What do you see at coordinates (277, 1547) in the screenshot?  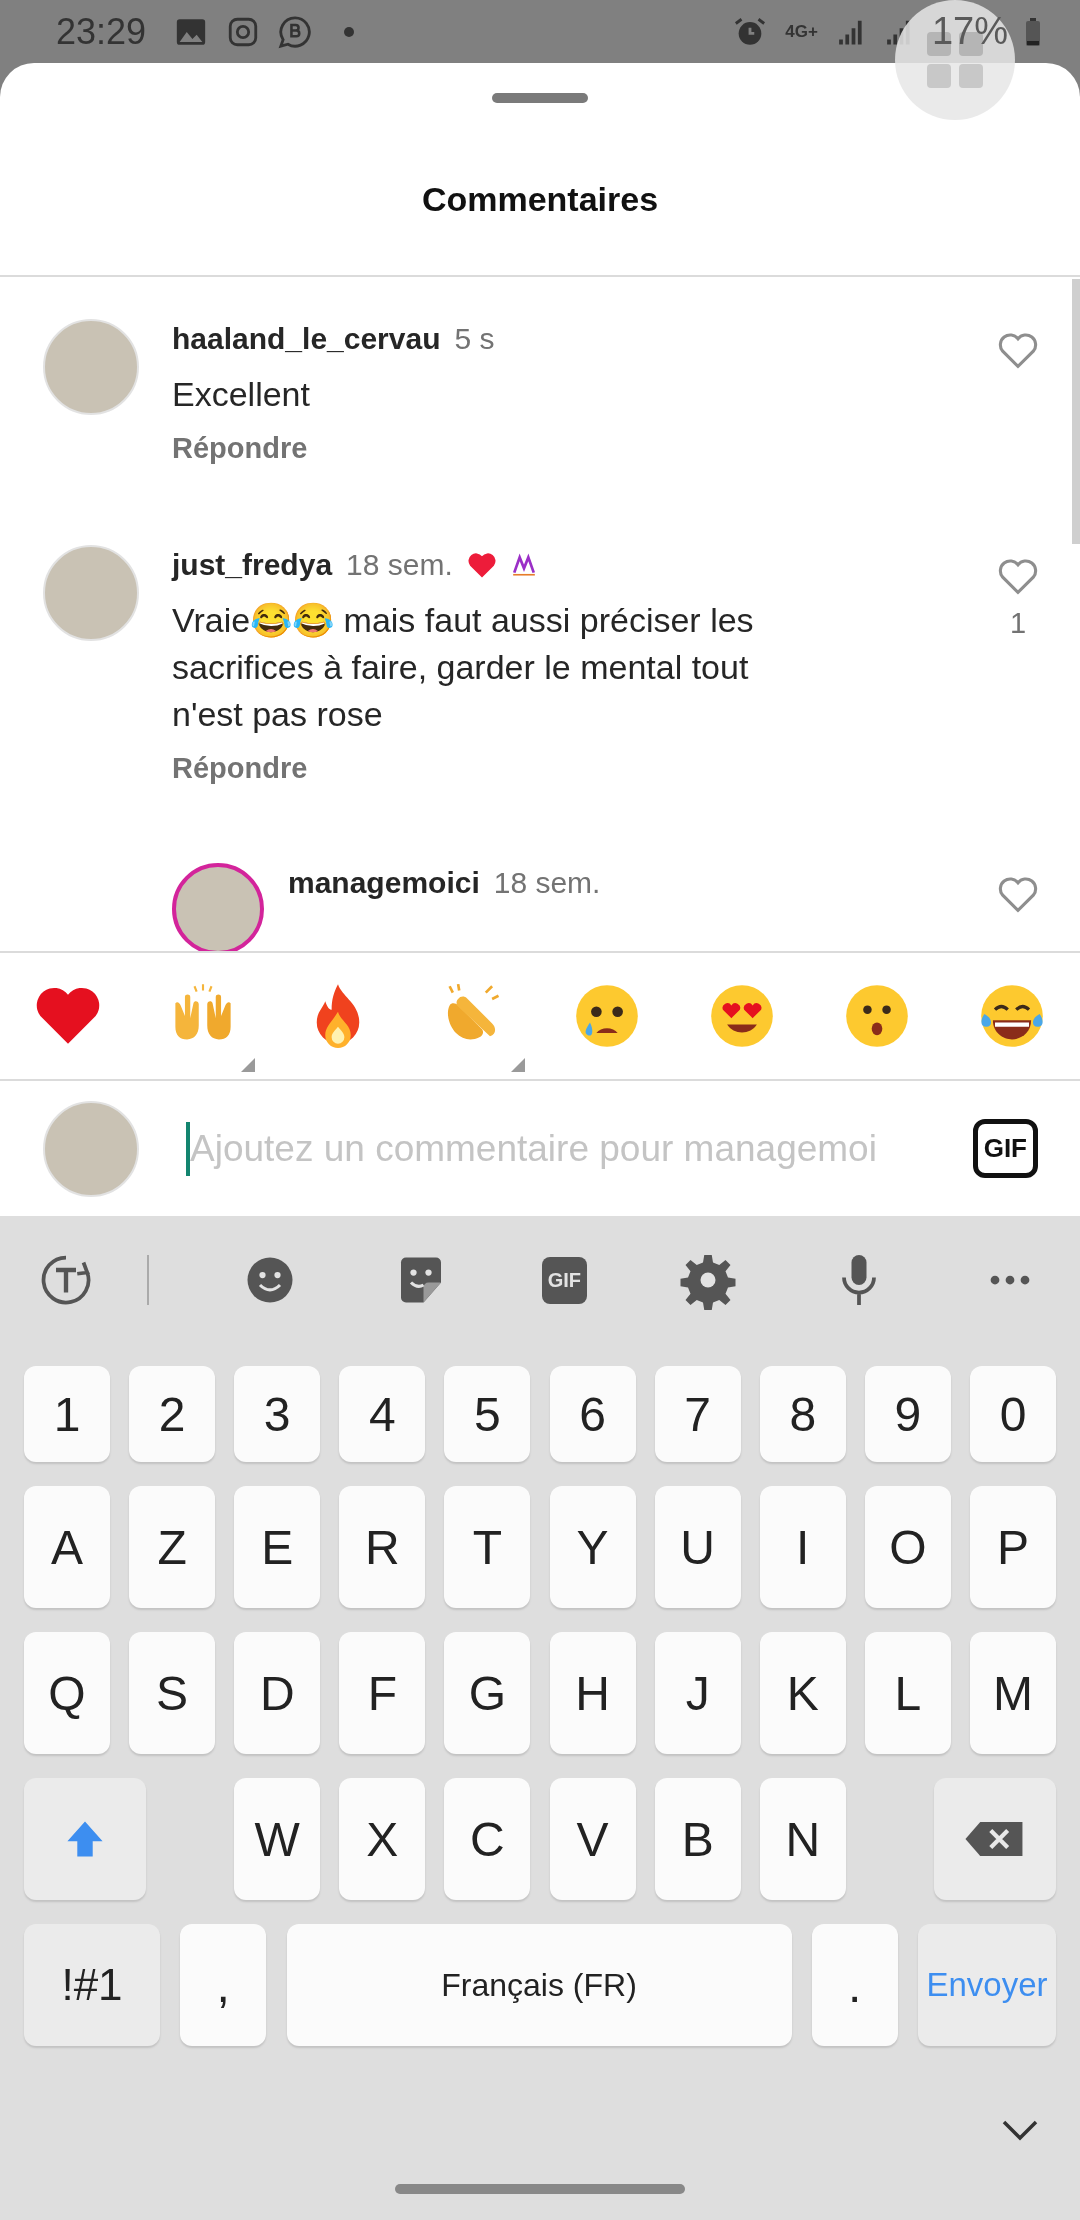 I see `key: E` at bounding box center [277, 1547].